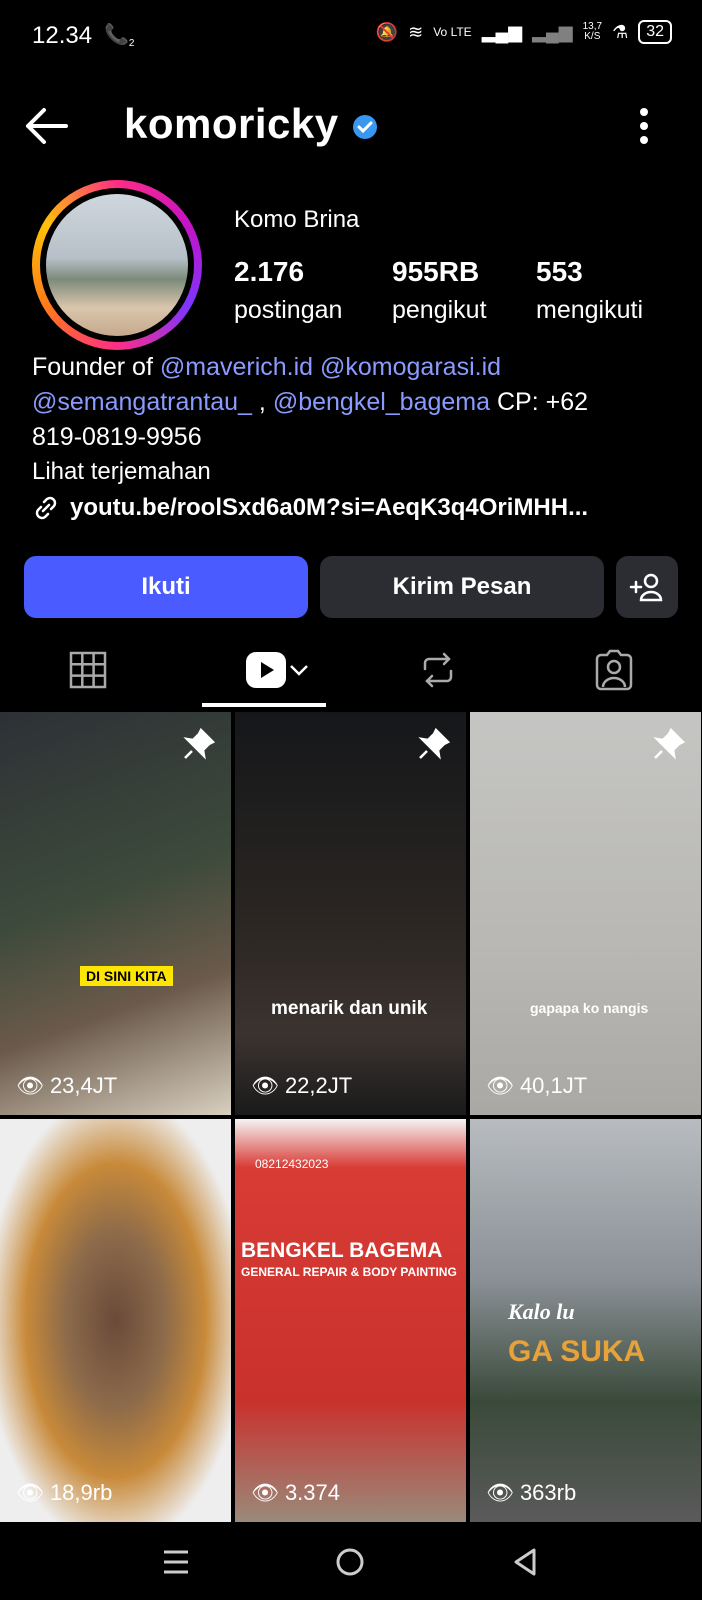 This screenshot has height=1600, width=702. I want to click on reels-icon, so click(266, 670).